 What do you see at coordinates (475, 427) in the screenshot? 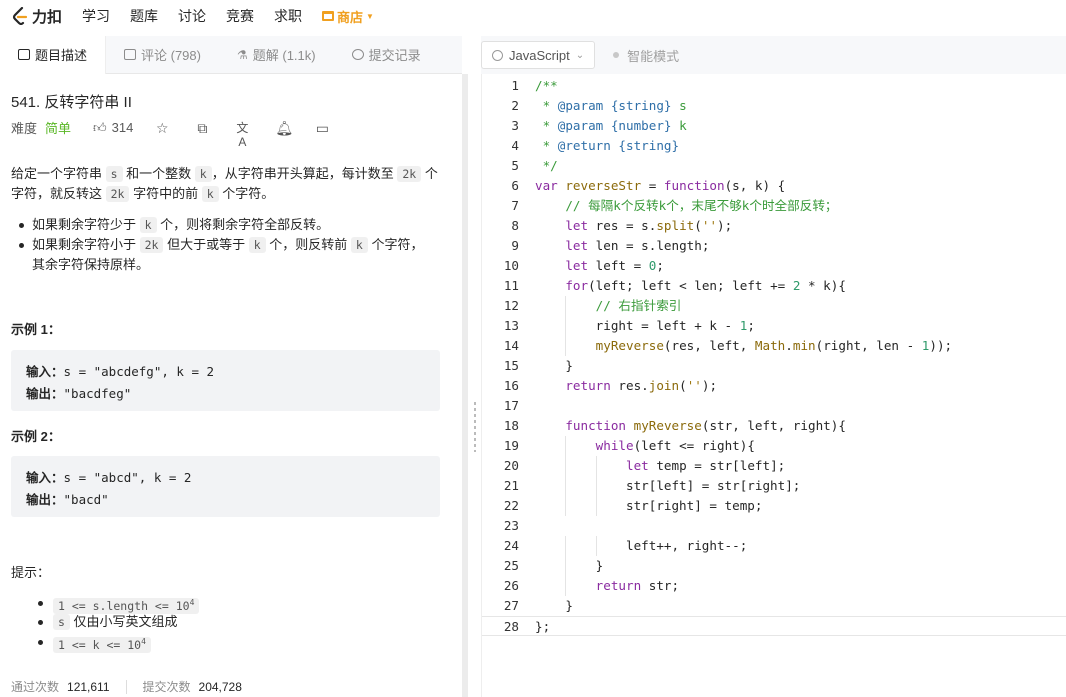
I see `drag-handle-icon` at bounding box center [475, 427].